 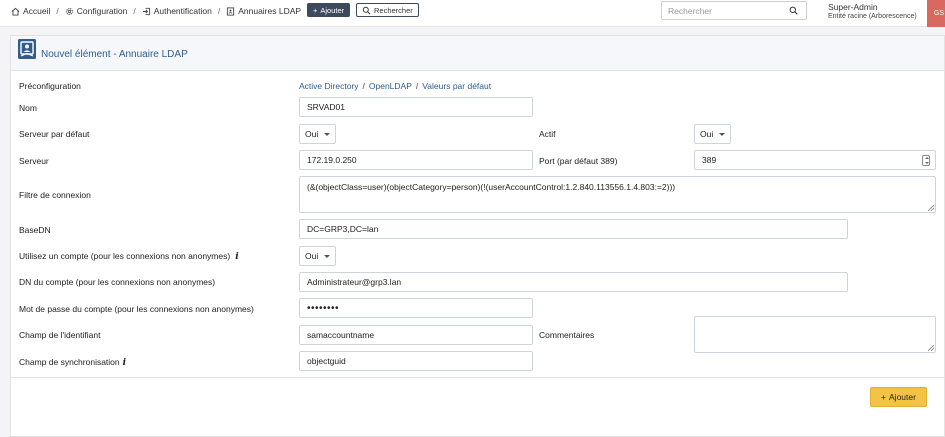 What do you see at coordinates (114, 54) in the screenshot?
I see `page-title: Nouvel élément - Annuaire LDAP` at bounding box center [114, 54].